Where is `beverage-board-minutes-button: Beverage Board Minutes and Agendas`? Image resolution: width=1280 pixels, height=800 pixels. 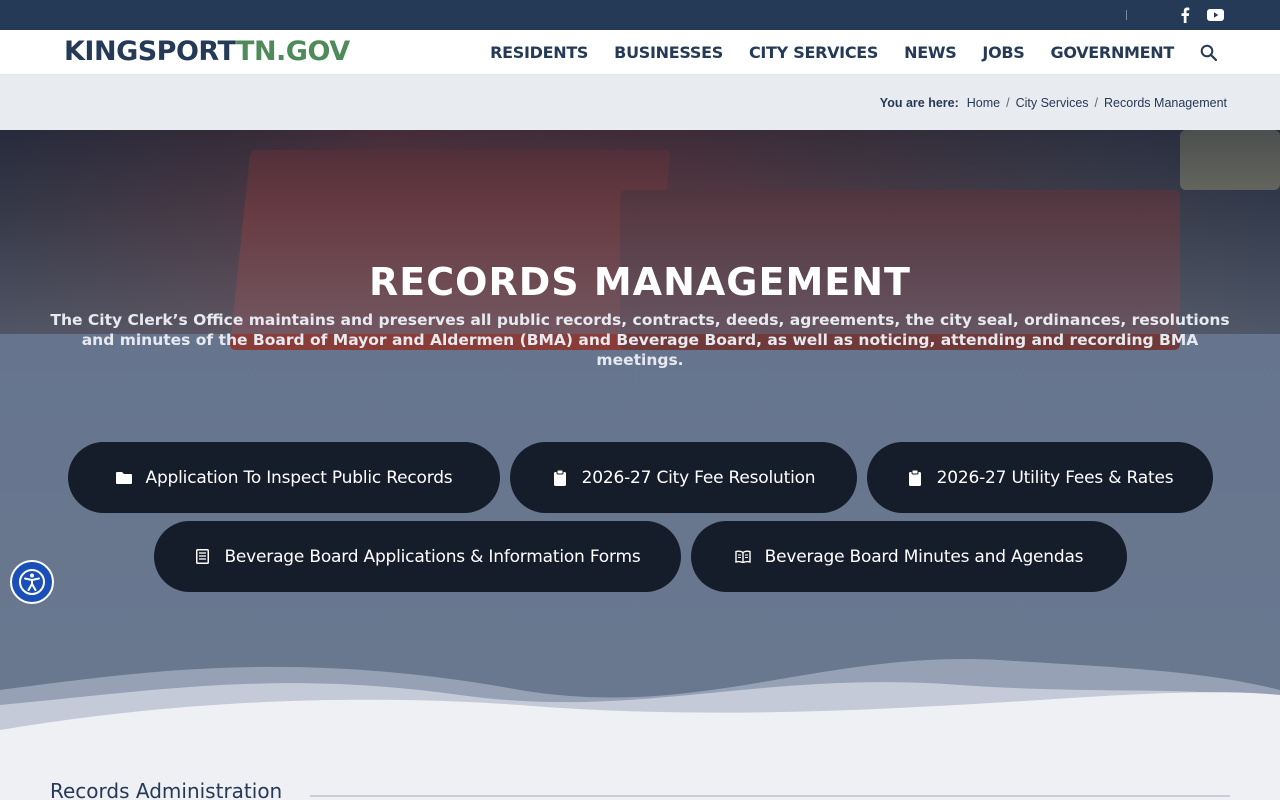 beverage-board-minutes-button: Beverage Board Minutes and Agendas is located at coordinates (909, 556).